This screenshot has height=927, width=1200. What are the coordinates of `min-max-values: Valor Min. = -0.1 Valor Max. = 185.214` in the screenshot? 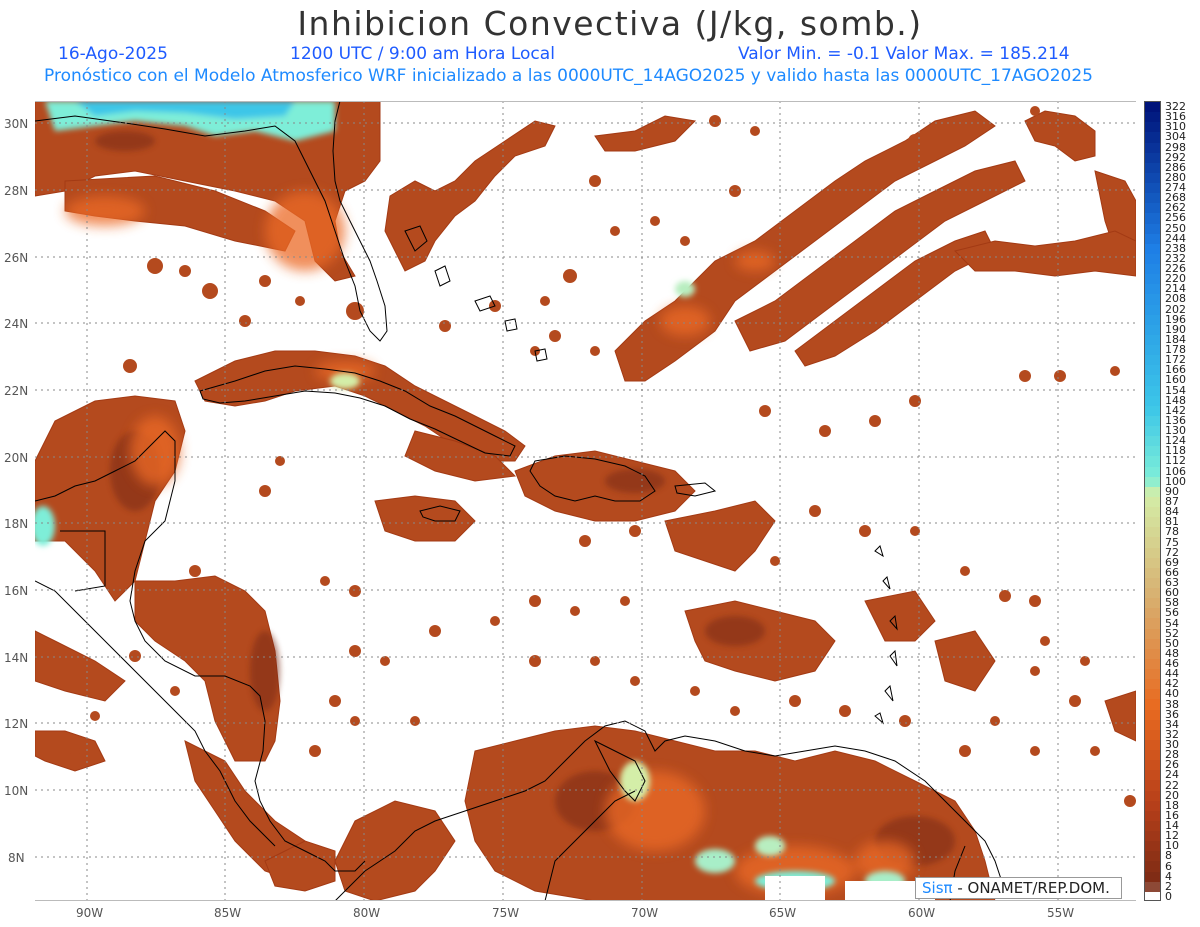 It's located at (904, 54).